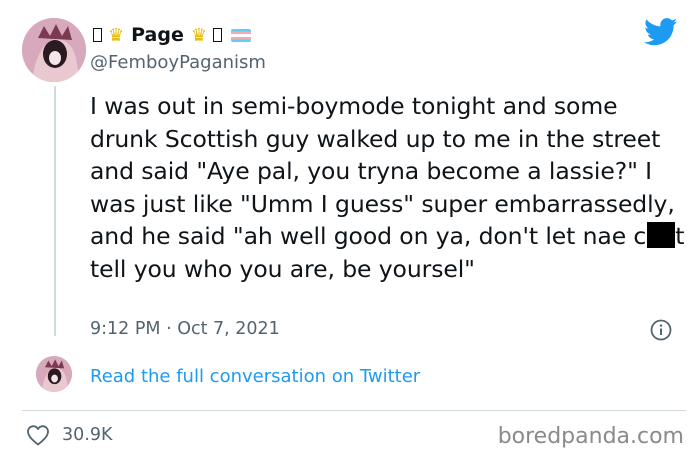 This screenshot has height=461, width=700. I want to click on read-full-conversation-link: Read the full conversation on Twitter, so click(255, 376).